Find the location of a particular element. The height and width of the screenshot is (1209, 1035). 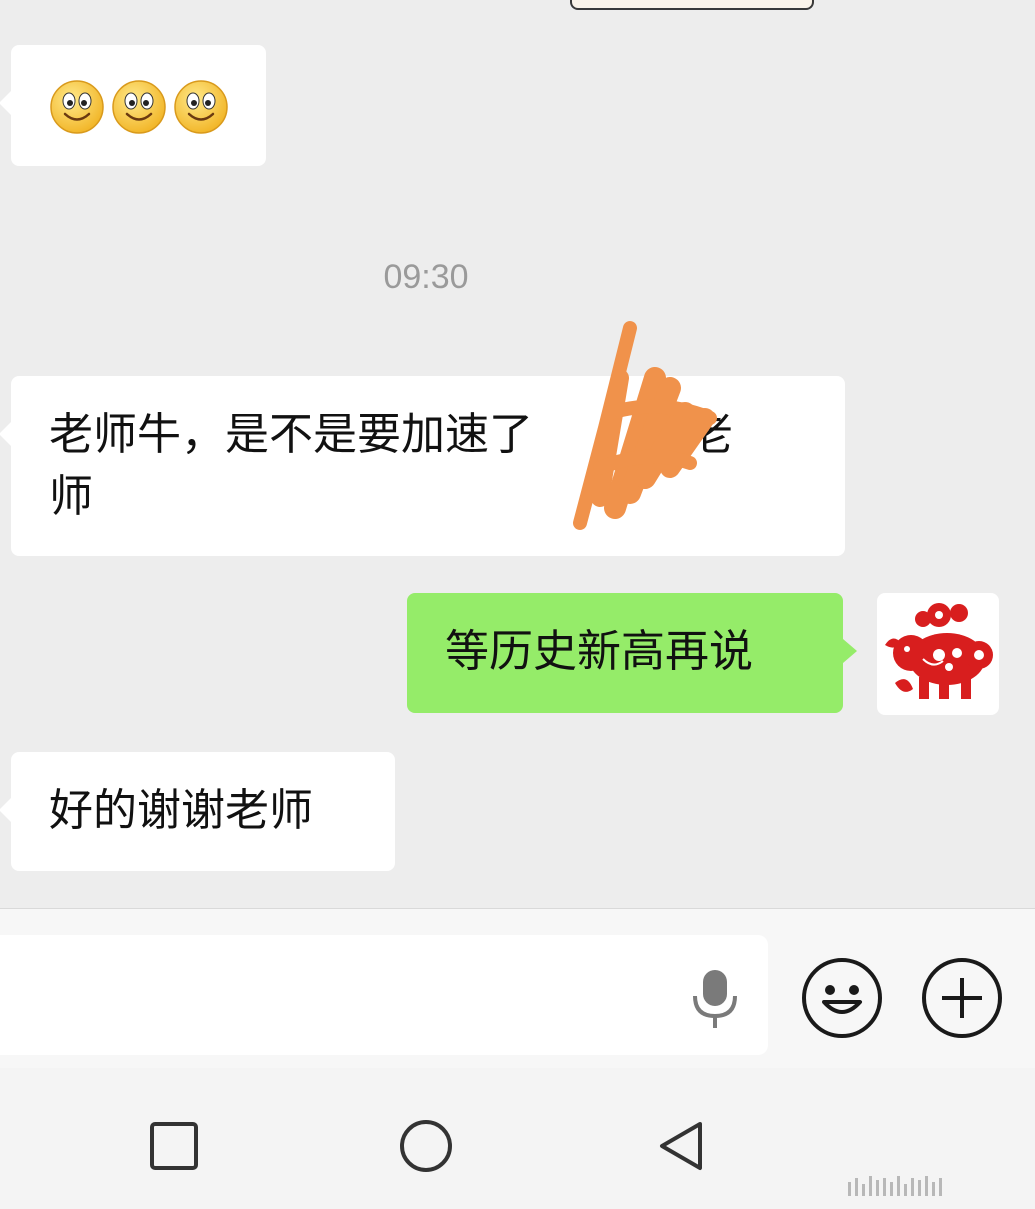

previous-image-message is located at coordinates (692, 5).